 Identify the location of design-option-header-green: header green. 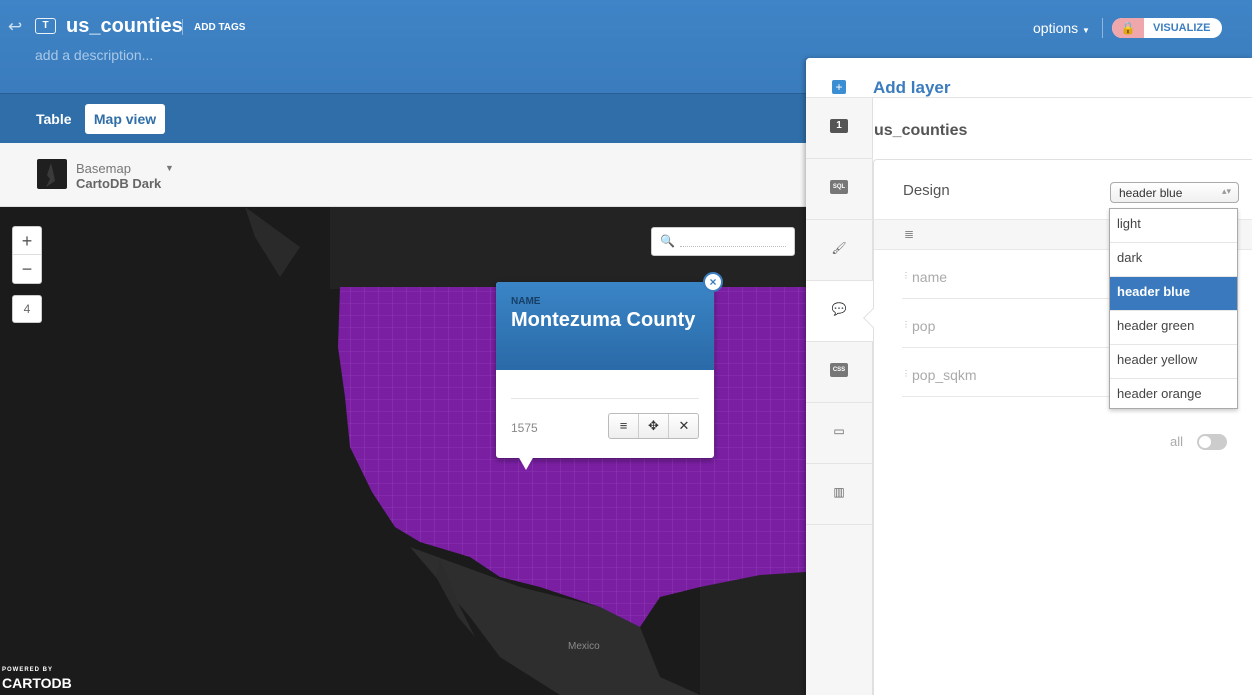
(1173, 328).